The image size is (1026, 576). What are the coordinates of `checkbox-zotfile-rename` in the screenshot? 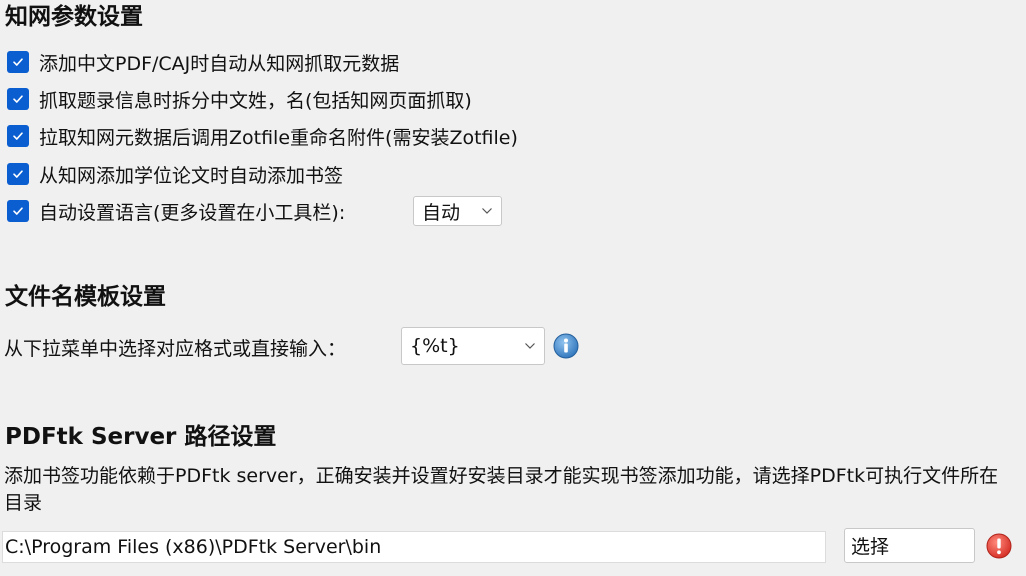 It's located at (18, 136).